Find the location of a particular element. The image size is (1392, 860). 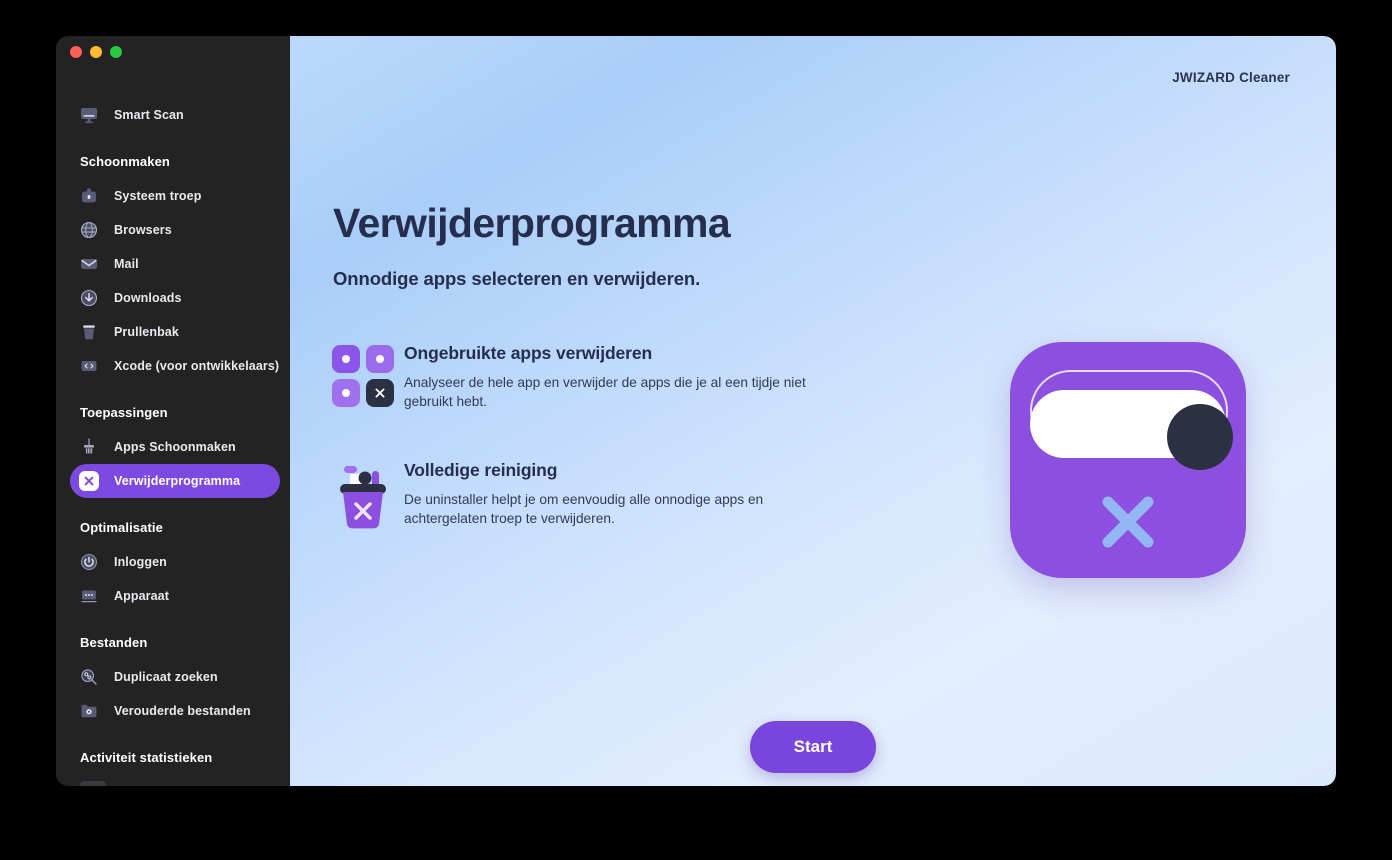

feature-title: Ongebruikte apps verwijderen is located at coordinates (528, 353).